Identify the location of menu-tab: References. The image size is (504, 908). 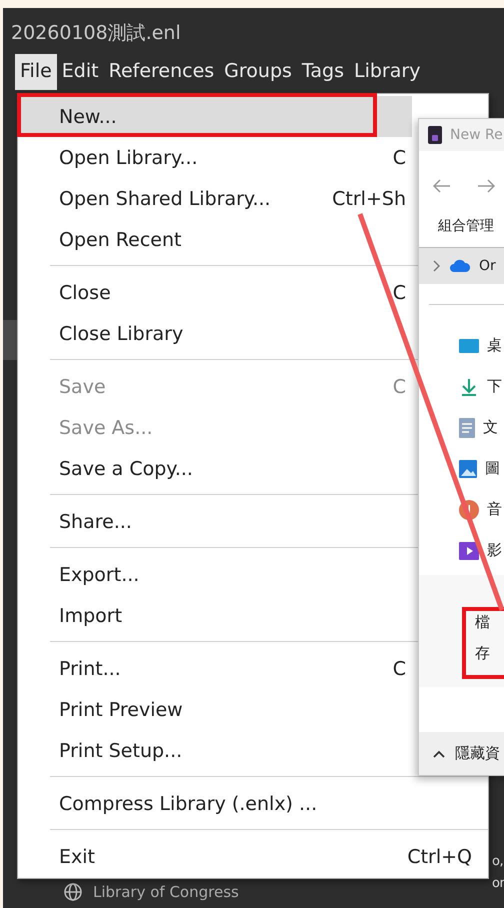
(162, 72).